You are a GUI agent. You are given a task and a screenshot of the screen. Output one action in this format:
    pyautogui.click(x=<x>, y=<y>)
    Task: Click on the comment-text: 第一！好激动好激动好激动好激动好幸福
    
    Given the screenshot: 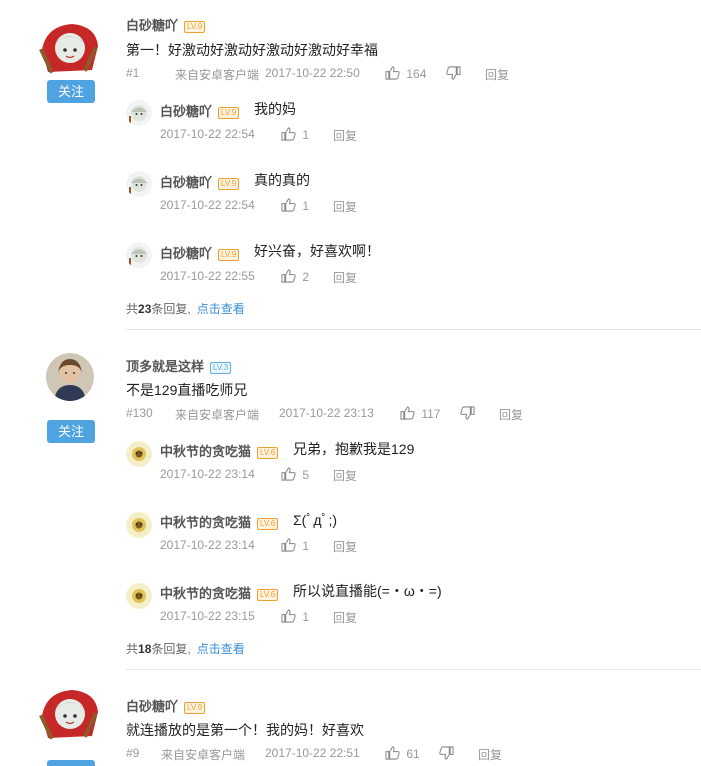 What is the action you would take?
    pyautogui.click(x=252, y=50)
    